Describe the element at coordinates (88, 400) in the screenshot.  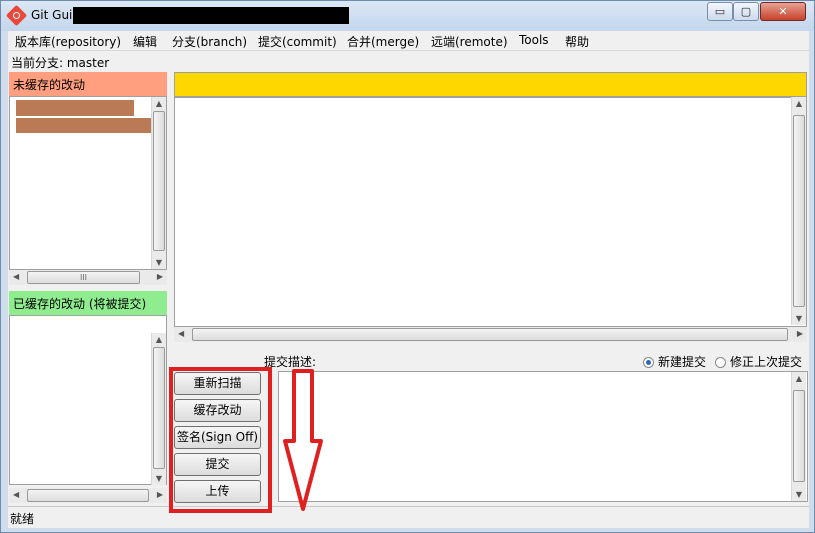
I see `staged-file-list` at that location.